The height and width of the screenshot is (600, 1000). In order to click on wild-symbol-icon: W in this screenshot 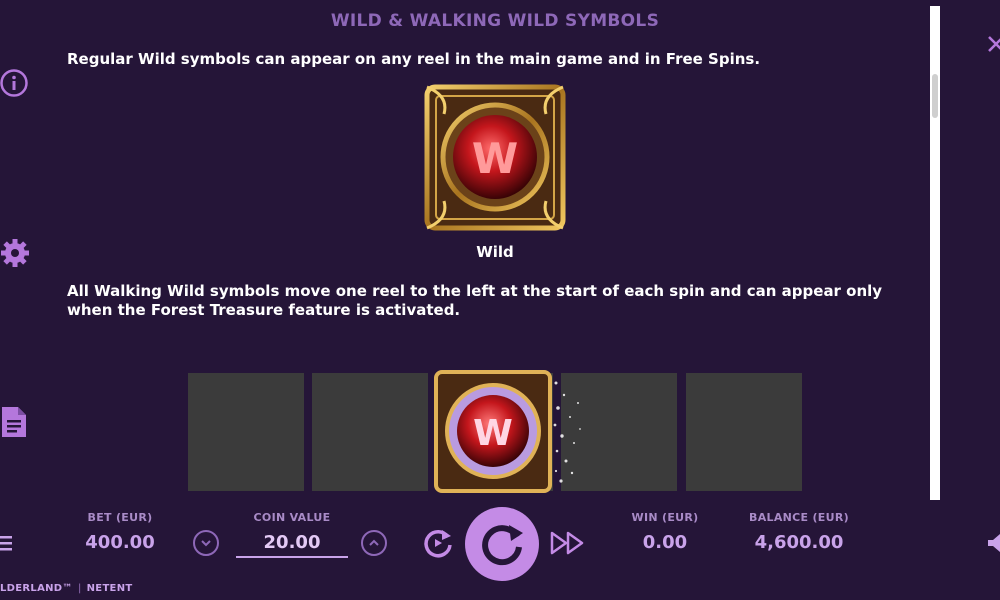, I will do `click(495, 157)`.